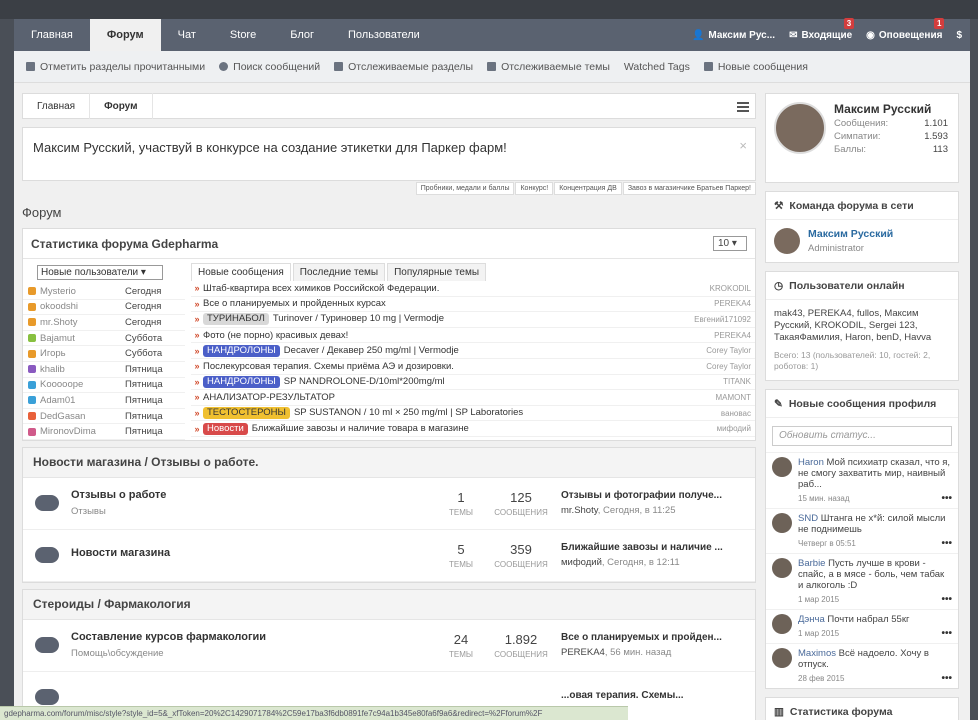 The width and height of the screenshot is (978, 720). Describe the element at coordinates (817, 653) in the screenshot. I see `profile-post-user: Maximos` at that location.